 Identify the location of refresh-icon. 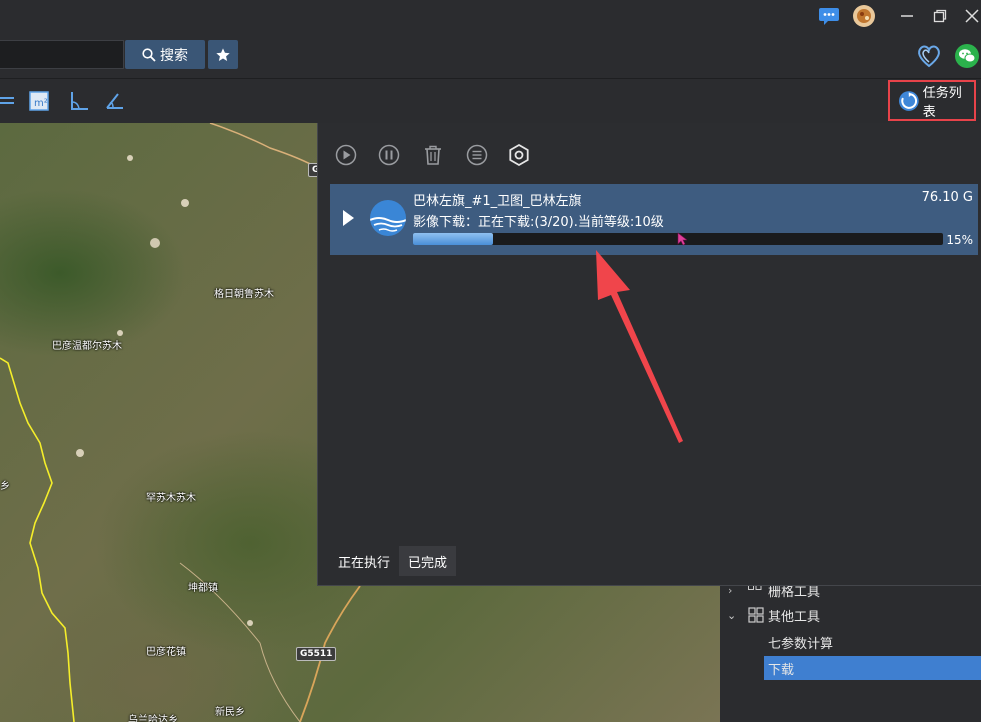
(908, 100).